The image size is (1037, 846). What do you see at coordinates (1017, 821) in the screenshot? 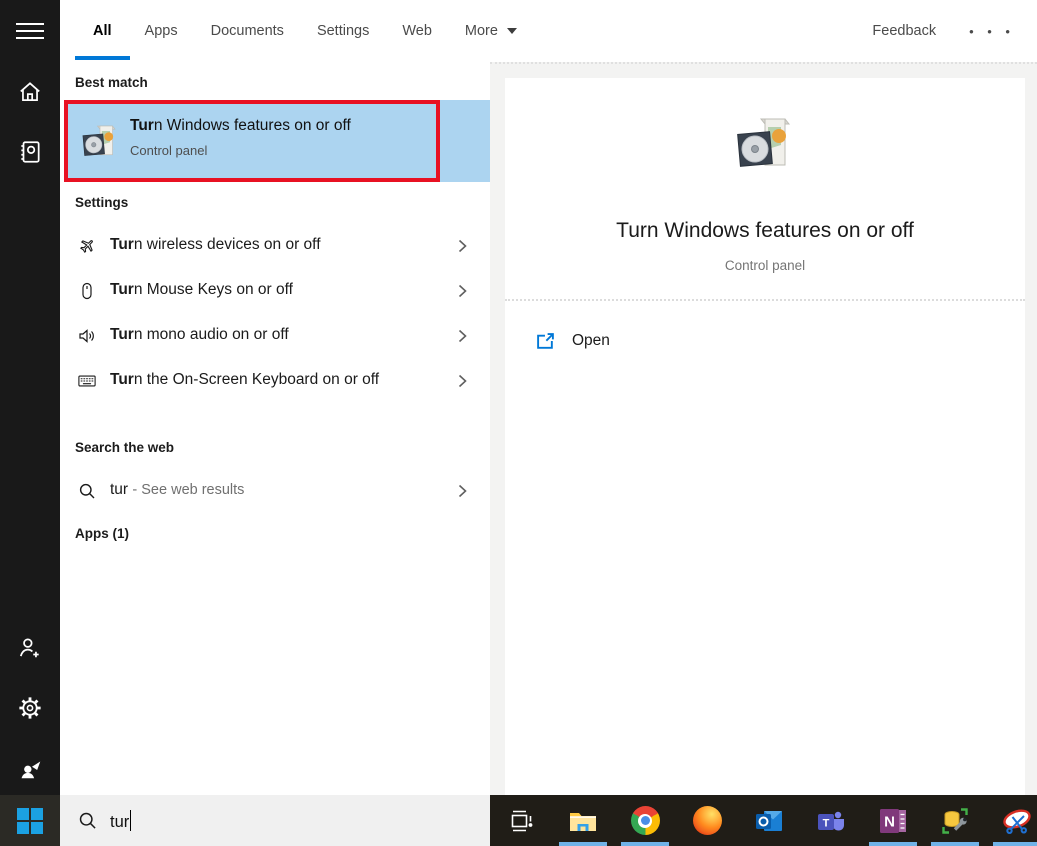
I see `snipping-tool-icon` at bounding box center [1017, 821].